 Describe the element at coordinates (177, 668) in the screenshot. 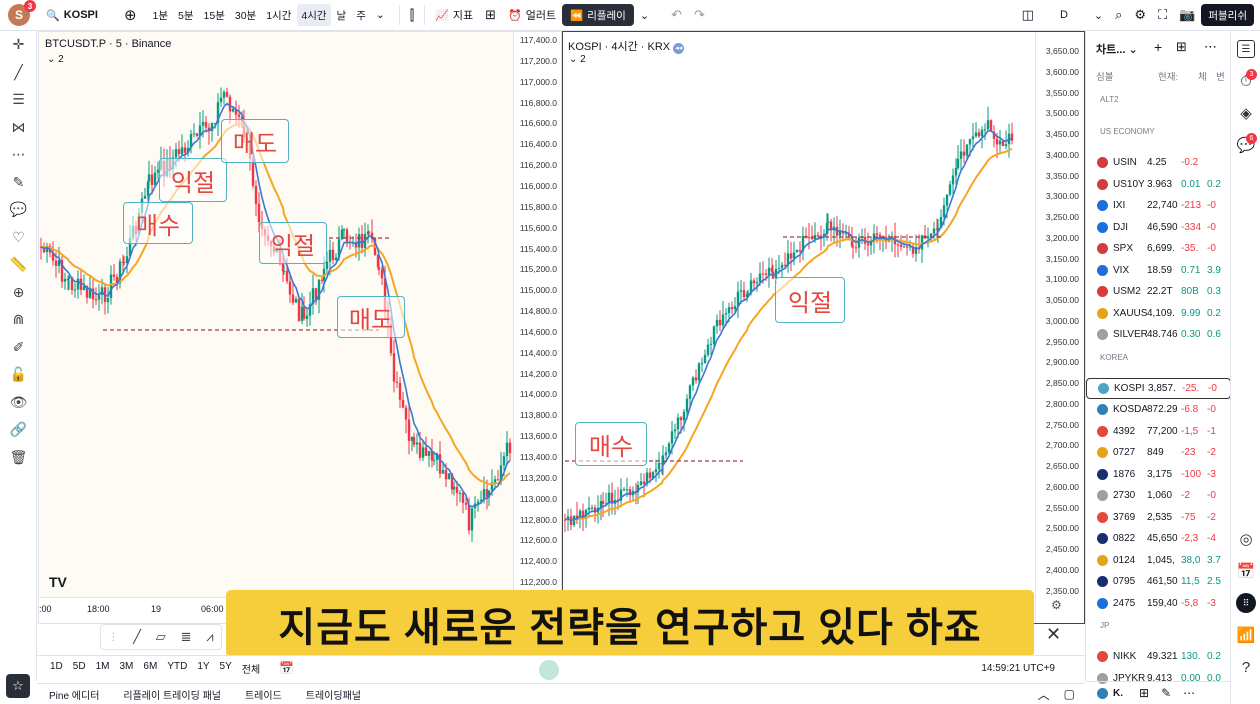

I see `range-5: YTD` at that location.